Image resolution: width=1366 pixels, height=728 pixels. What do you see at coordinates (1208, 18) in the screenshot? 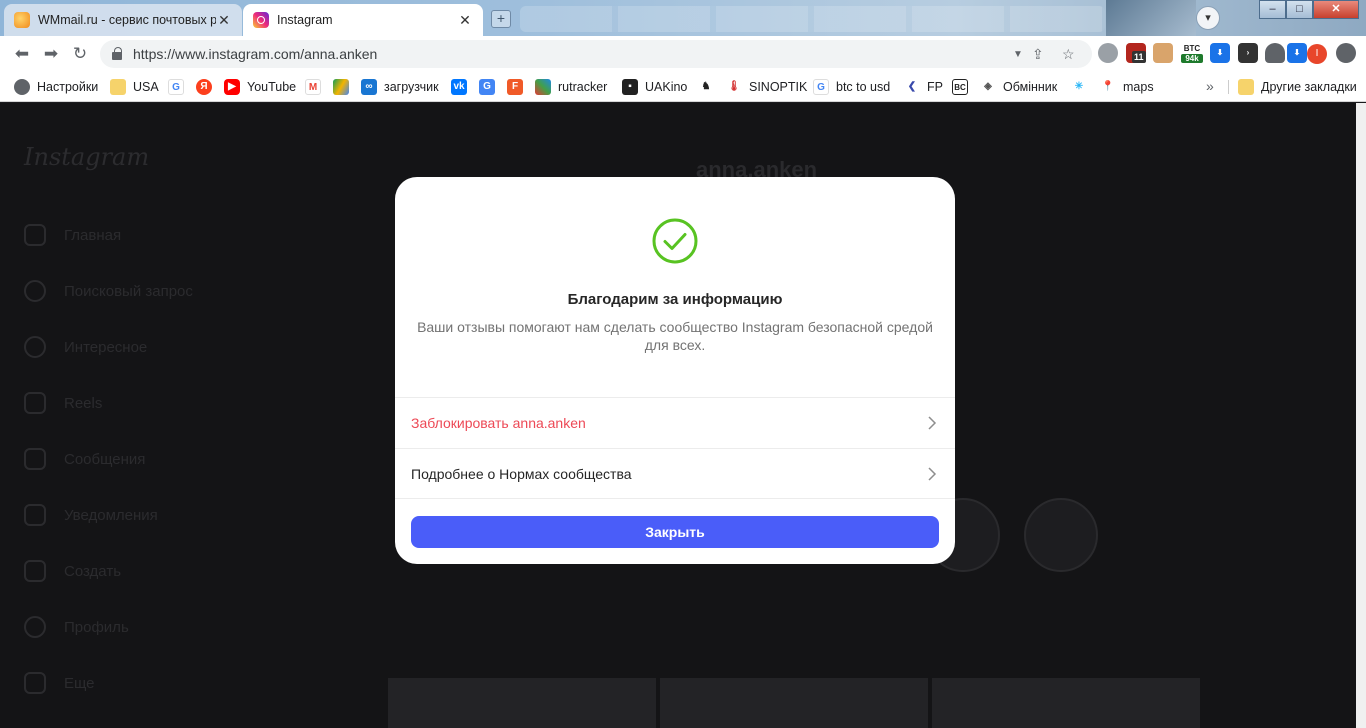
I see `tab-search-button: ▾` at bounding box center [1208, 18].